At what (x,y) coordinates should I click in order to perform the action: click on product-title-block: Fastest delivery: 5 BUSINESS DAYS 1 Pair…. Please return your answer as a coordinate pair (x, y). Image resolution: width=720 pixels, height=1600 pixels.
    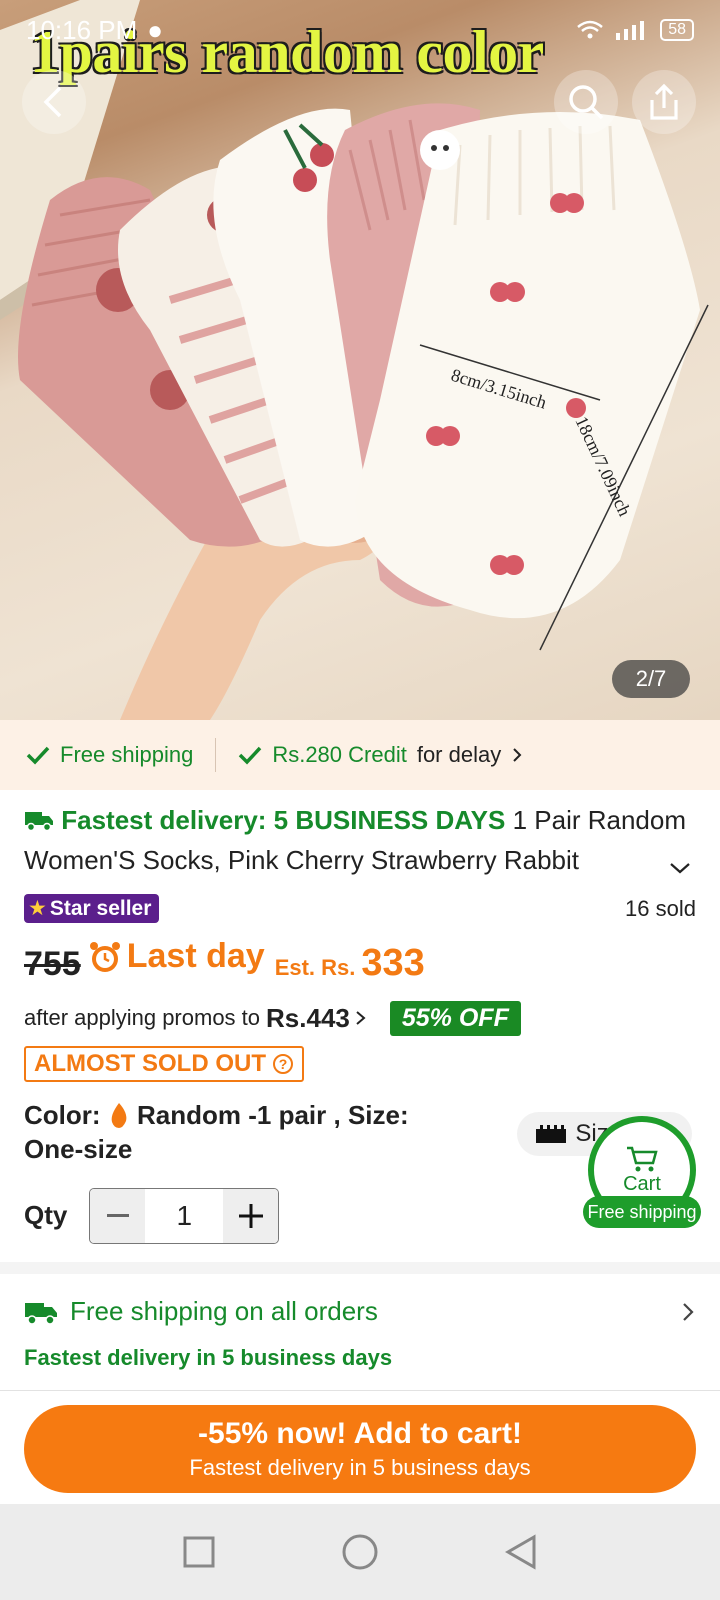
    Looking at the image, I should click on (360, 841).